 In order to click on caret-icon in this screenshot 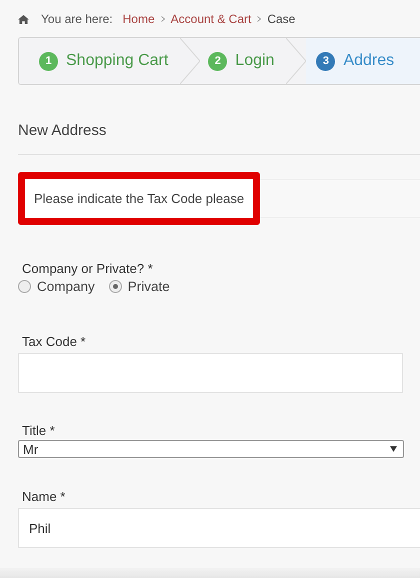, I will do `click(393, 449)`.